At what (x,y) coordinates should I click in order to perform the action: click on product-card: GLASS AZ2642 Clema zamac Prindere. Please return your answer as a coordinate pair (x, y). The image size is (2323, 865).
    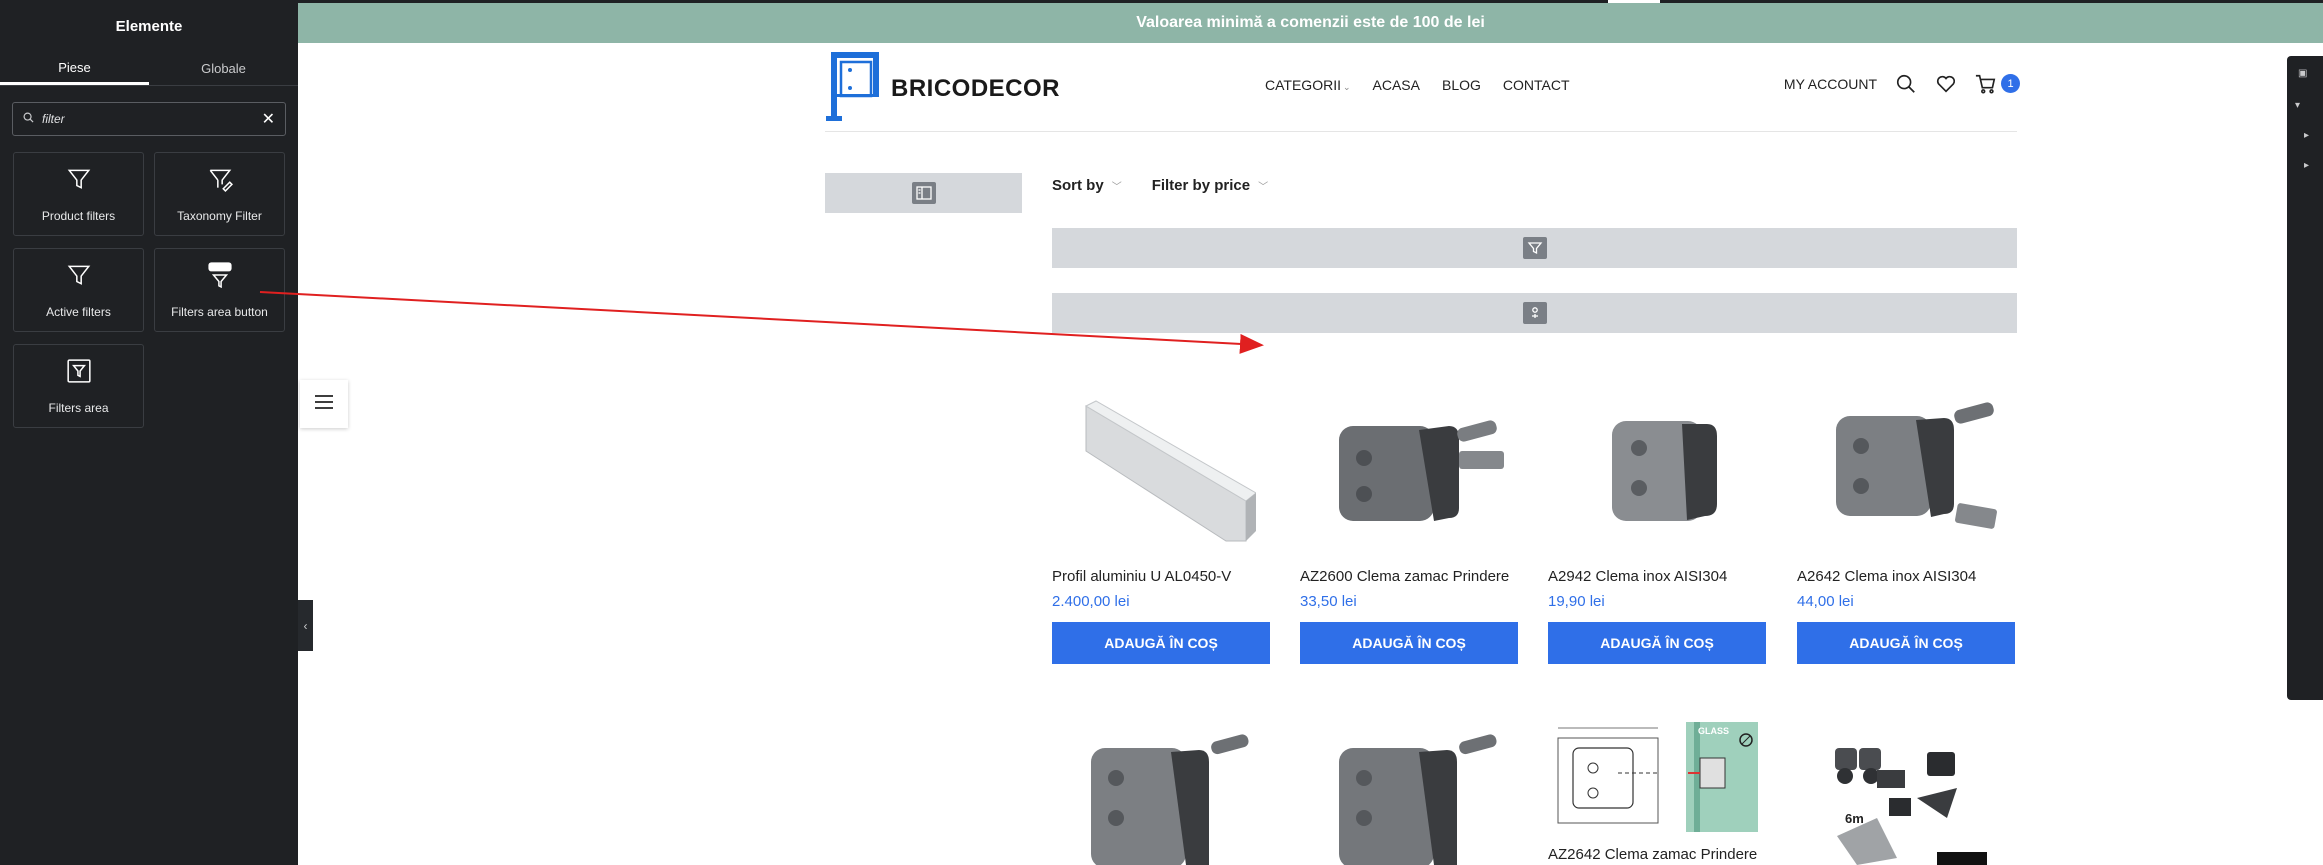
    Looking at the image, I should click on (1657, 790).